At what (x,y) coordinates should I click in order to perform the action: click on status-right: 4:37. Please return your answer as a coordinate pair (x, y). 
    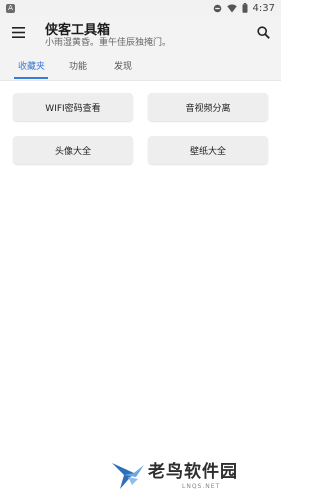
    Looking at the image, I should click on (247, 8).